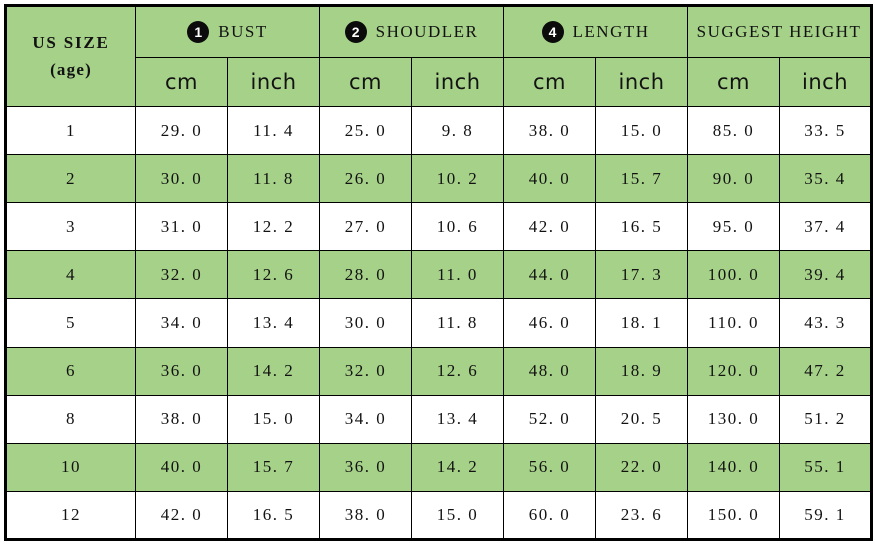 Image resolution: width=875 pixels, height=544 pixels. Describe the element at coordinates (71, 69) in the screenshot. I see `header-us-size-line2: (age)` at that location.